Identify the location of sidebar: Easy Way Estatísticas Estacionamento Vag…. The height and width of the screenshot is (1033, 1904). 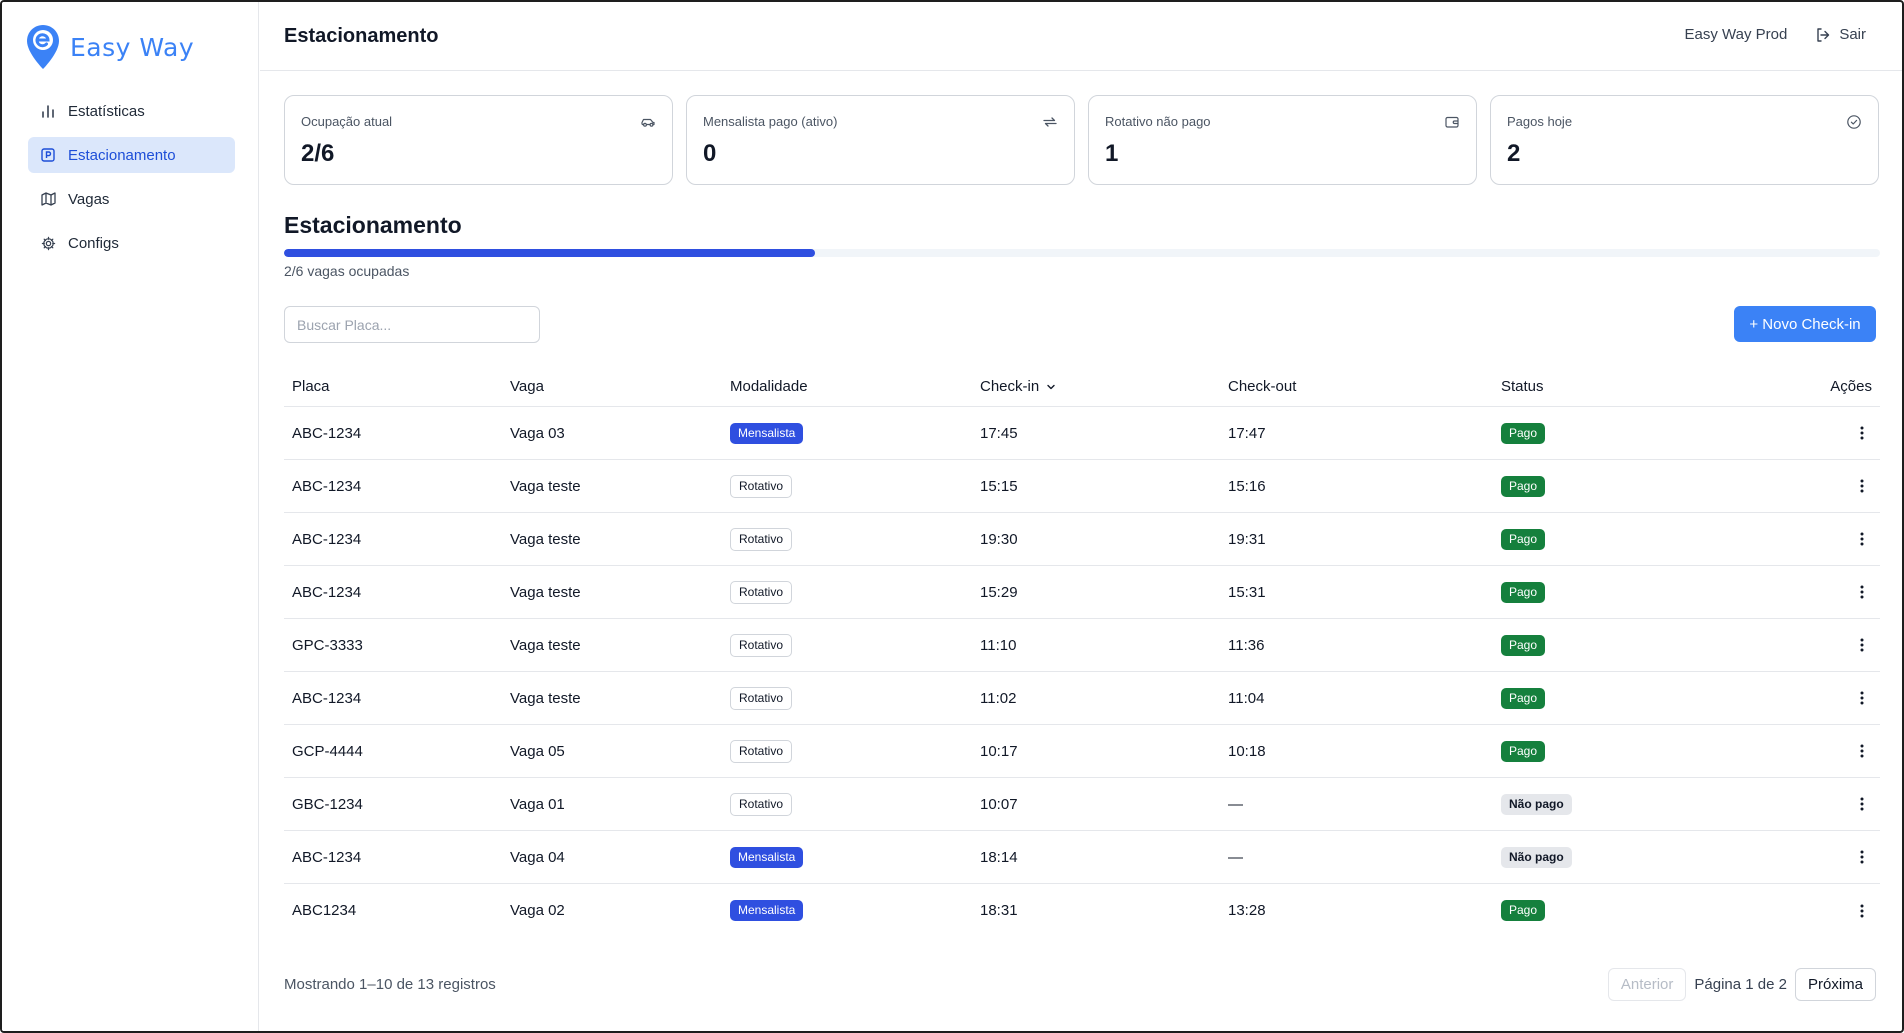
(130, 516).